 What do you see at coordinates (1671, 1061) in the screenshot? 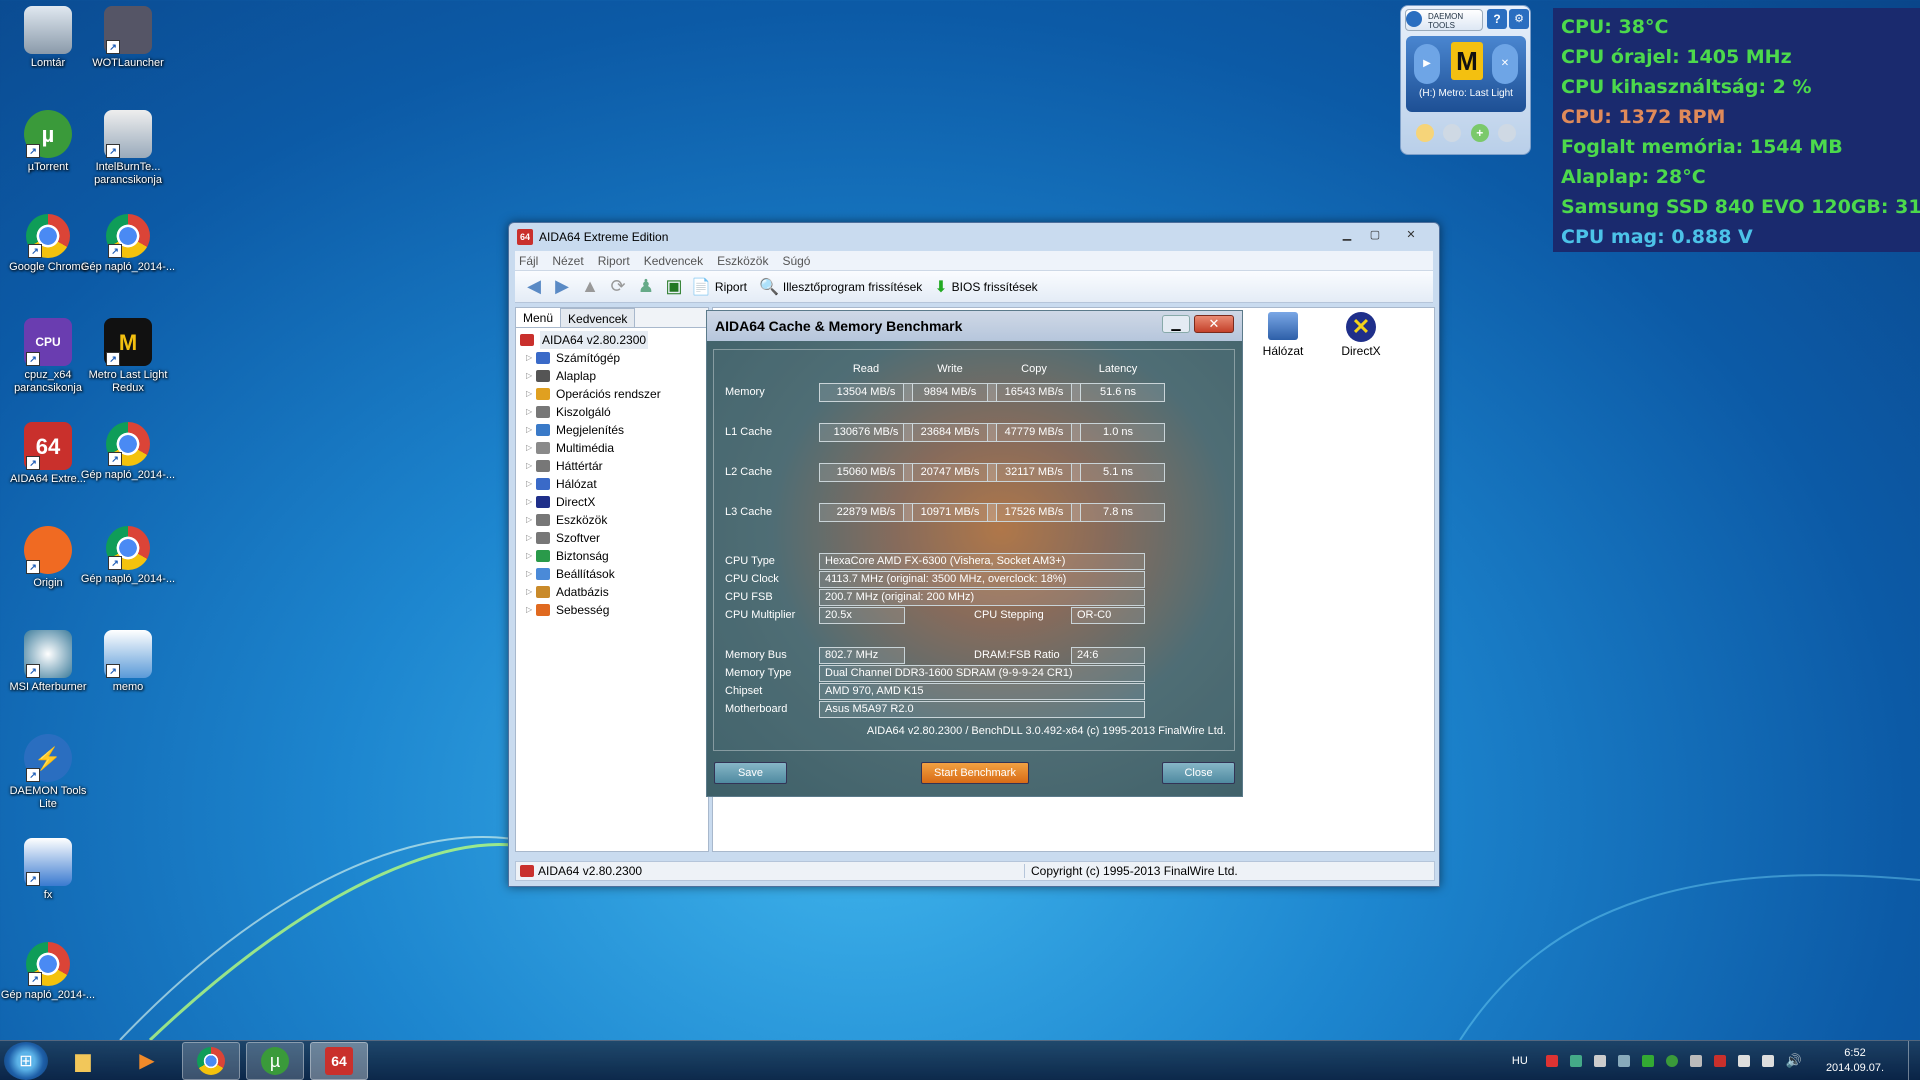
I see `tray-utorrent-icon` at bounding box center [1671, 1061].